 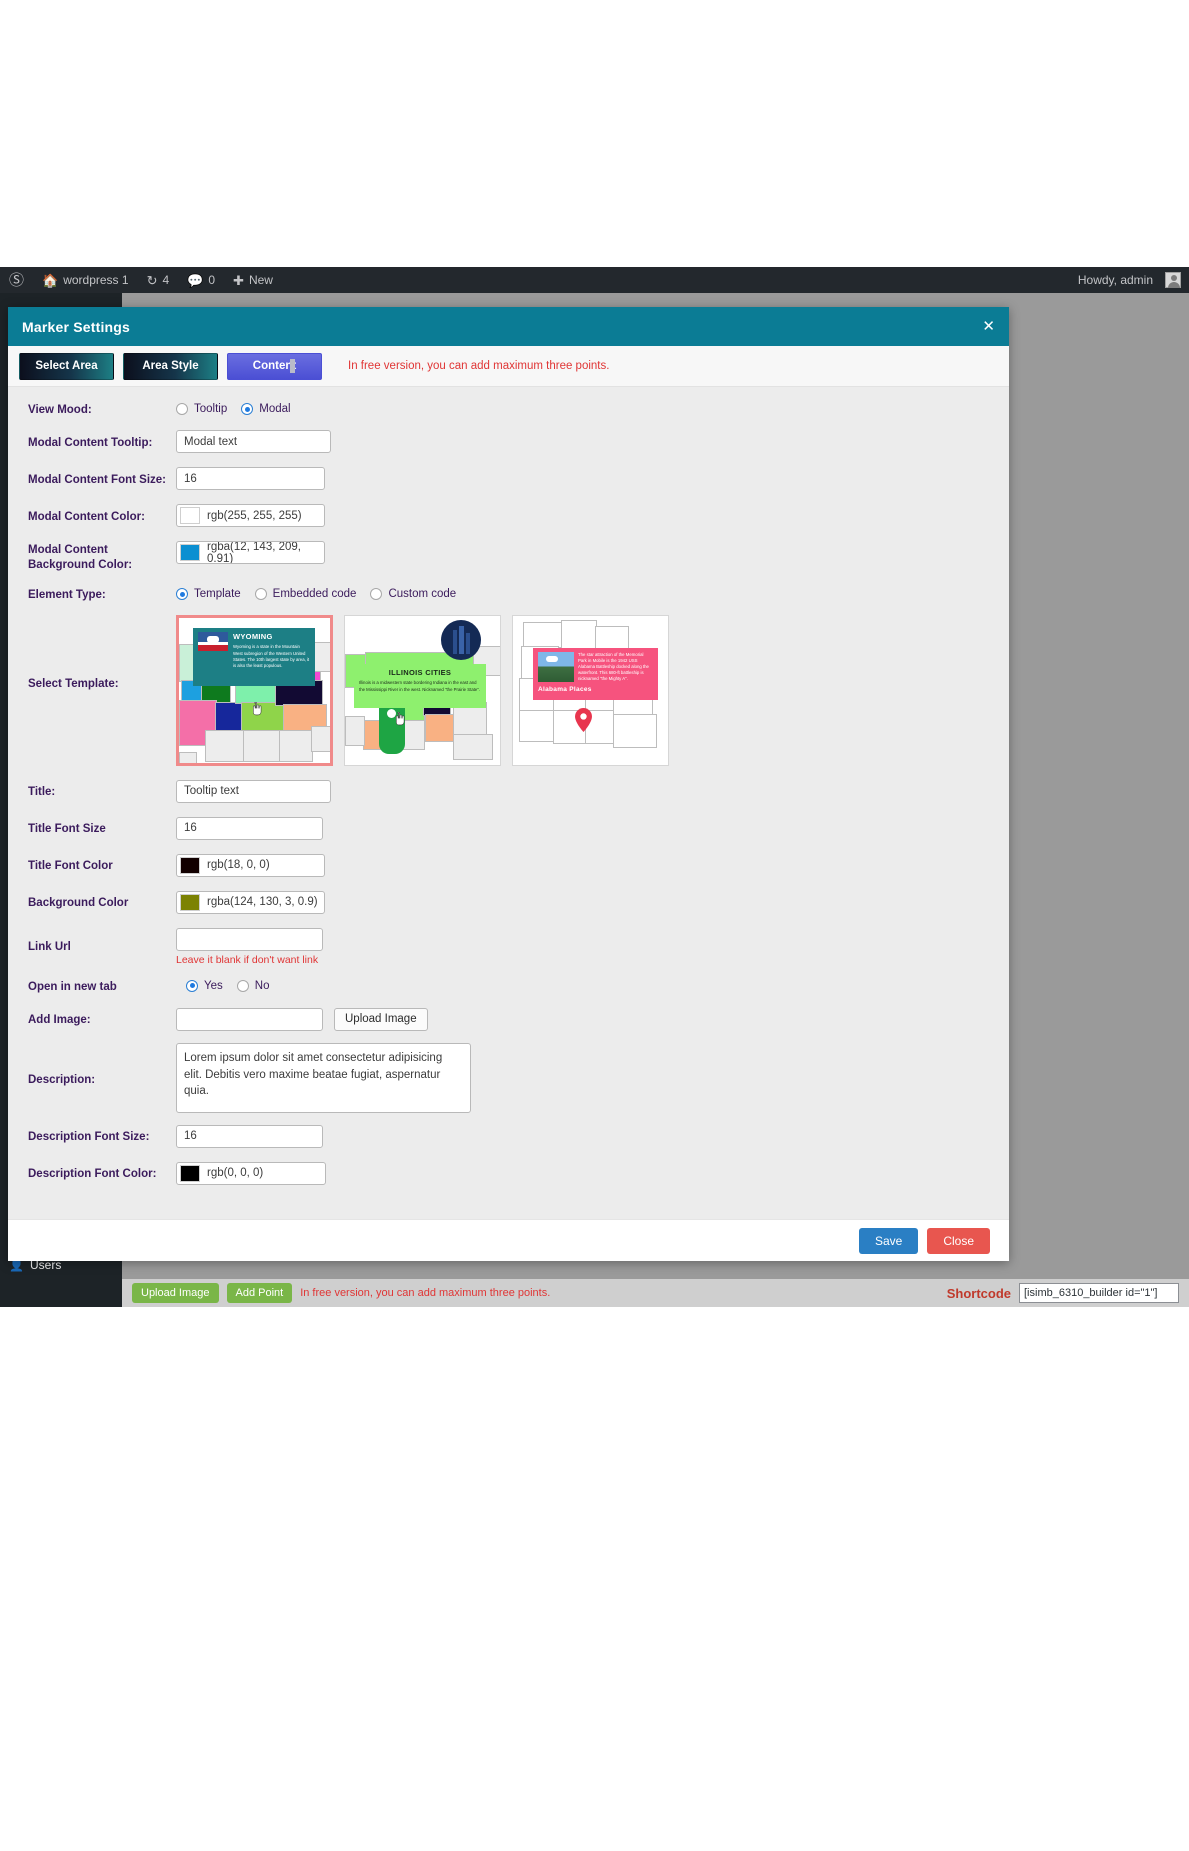 I want to click on field-label: Description:, so click(x=62, y=1079).